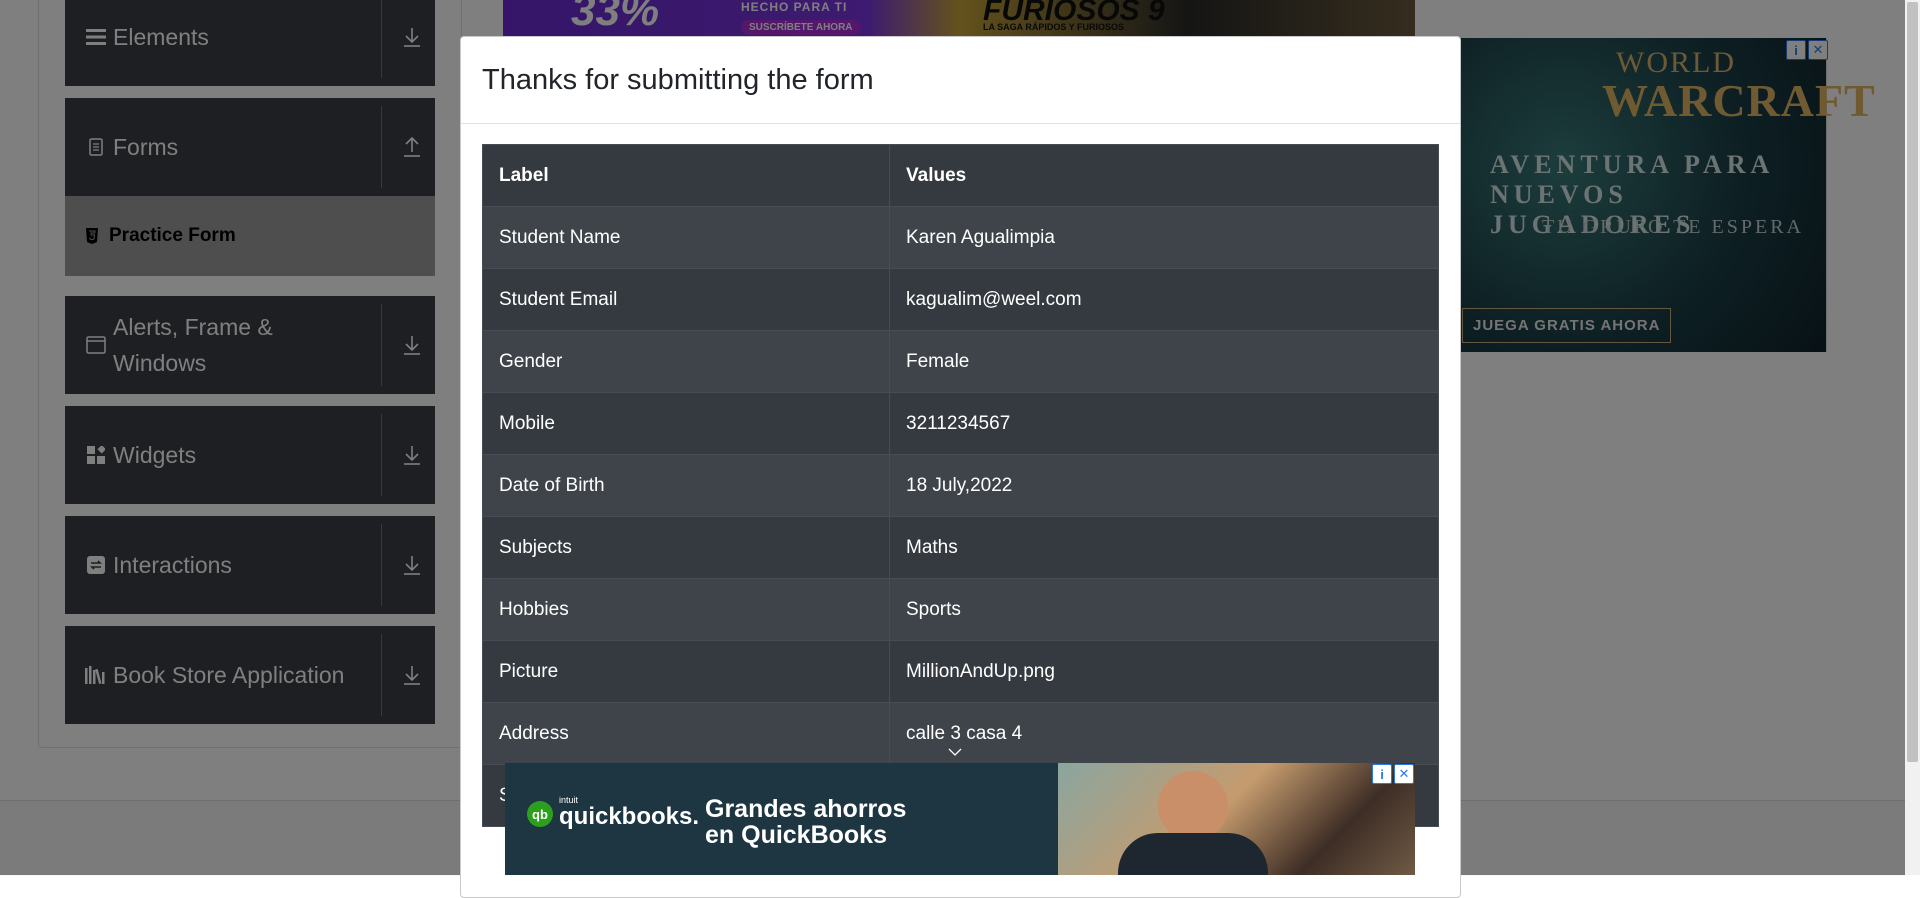 The width and height of the screenshot is (1920, 898). I want to click on table-row: Student Name Karen Agualimpia, so click(960, 237).